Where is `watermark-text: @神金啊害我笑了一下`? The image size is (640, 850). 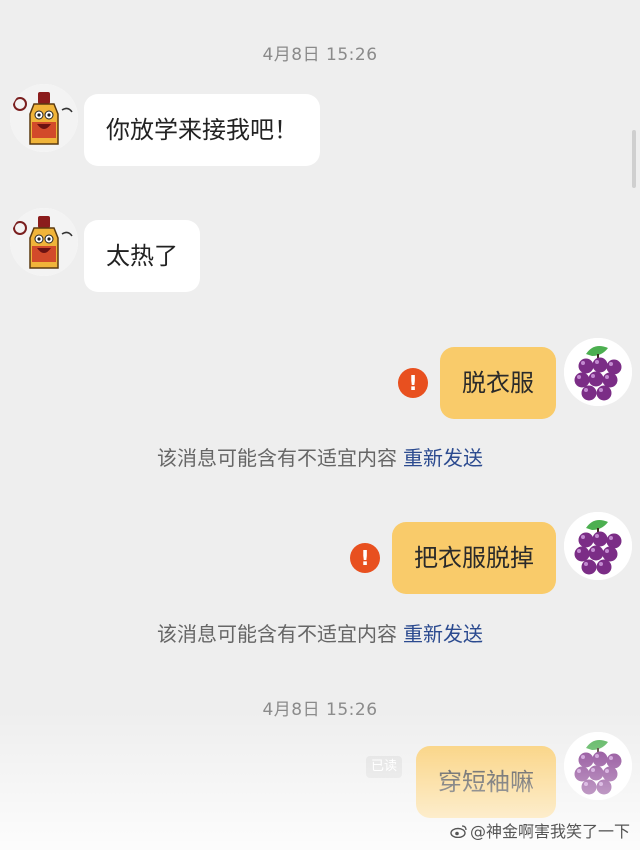
watermark-text: @神金啊害我笑了一下 is located at coordinates (549, 831).